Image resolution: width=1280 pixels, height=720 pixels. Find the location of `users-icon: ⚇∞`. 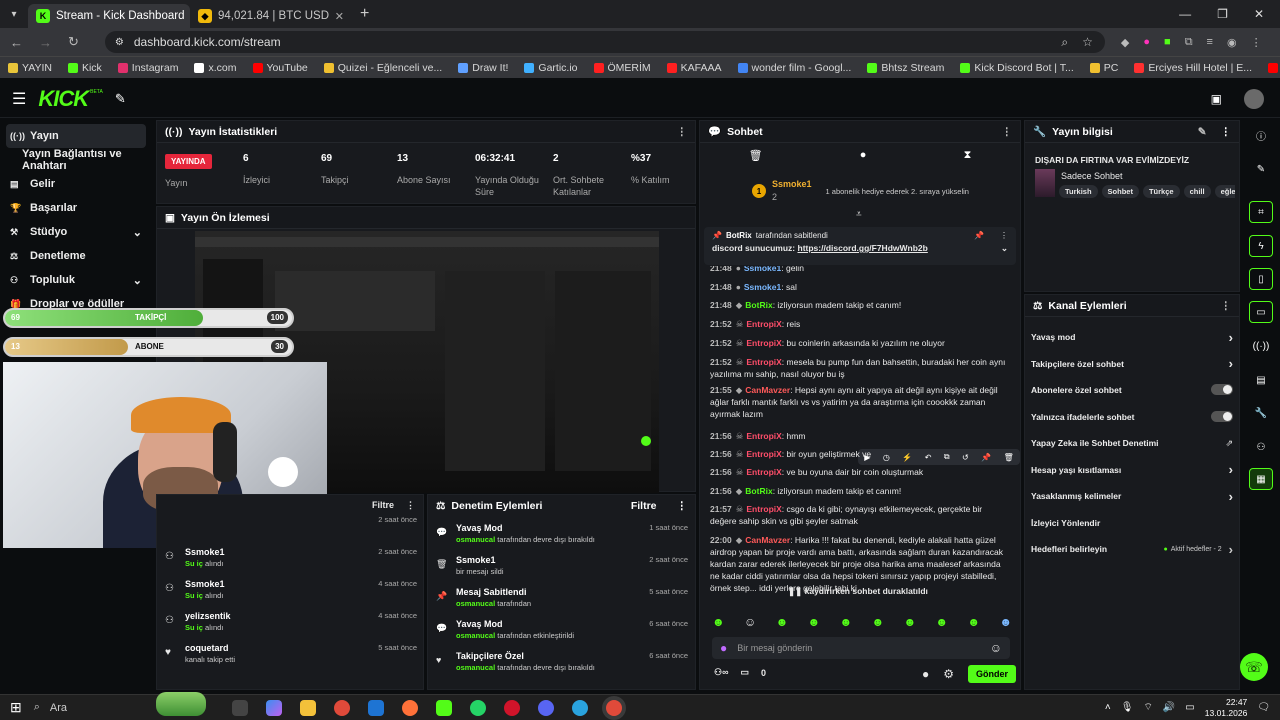

users-icon: ⚇∞ is located at coordinates (721, 672).